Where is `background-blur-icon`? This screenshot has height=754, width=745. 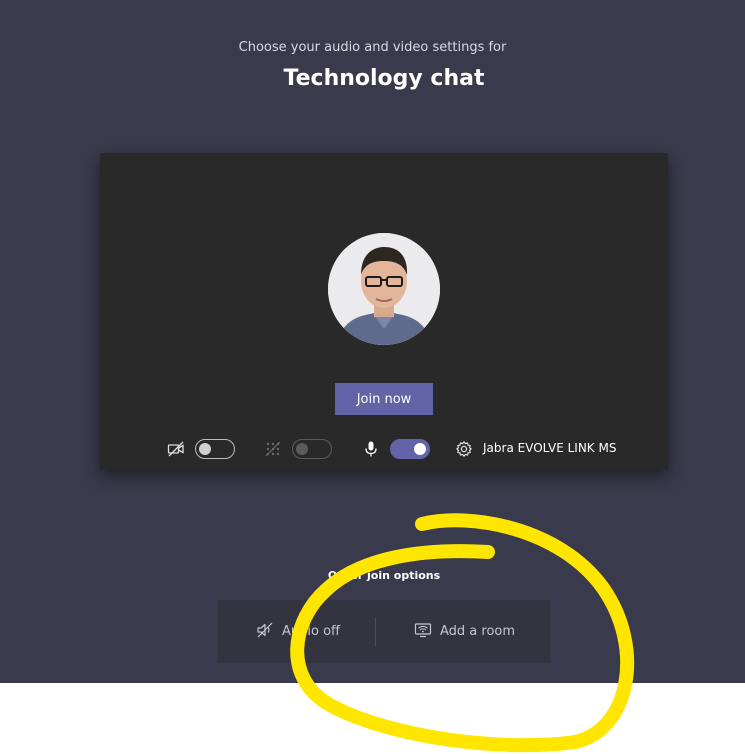 background-blur-icon is located at coordinates (273, 449).